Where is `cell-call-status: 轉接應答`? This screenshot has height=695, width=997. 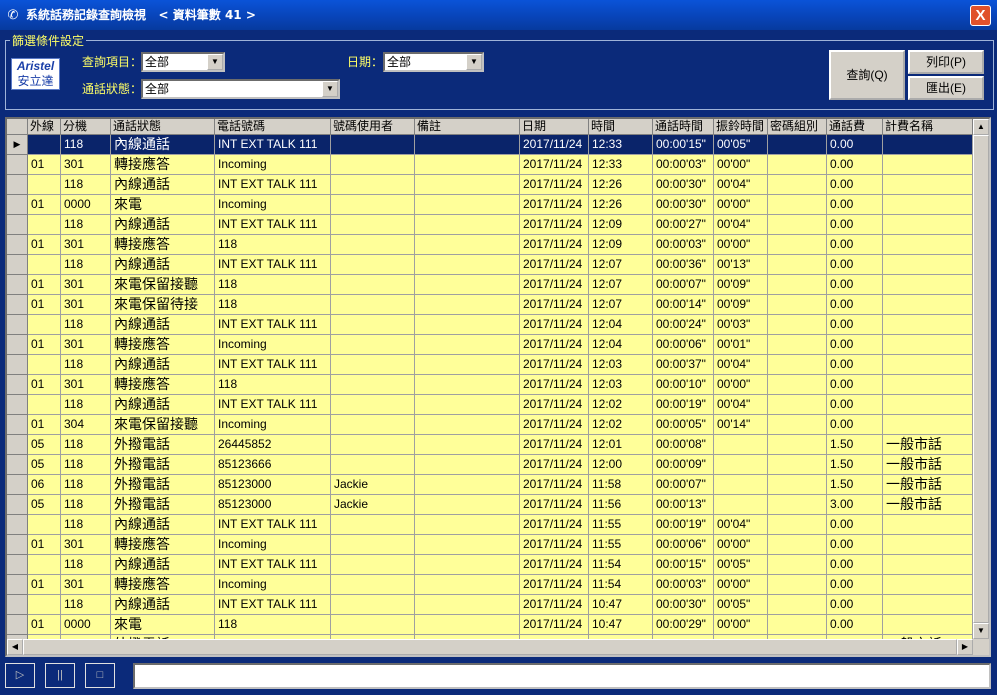
cell-call-status: 轉接應答 is located at coordinates (163, 245).